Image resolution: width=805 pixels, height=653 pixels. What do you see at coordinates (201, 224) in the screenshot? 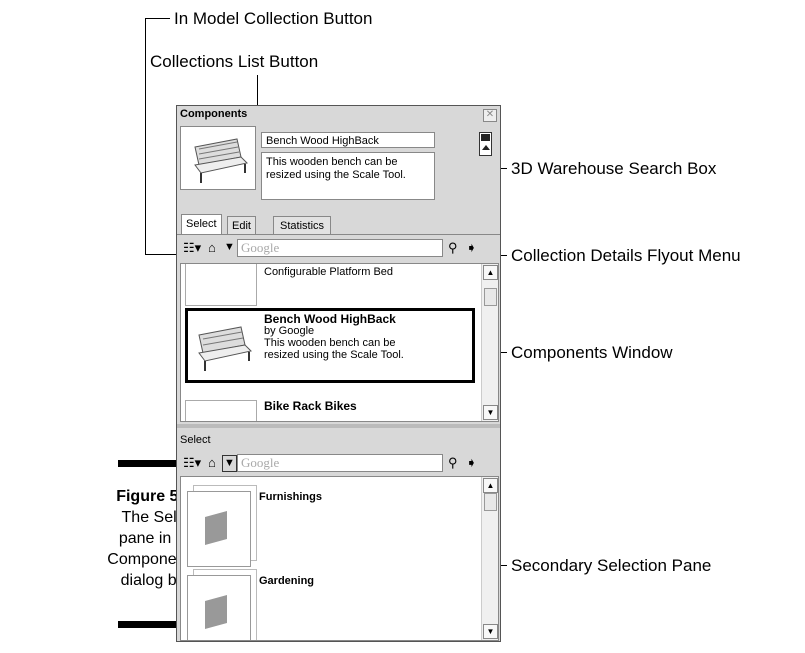
I see `tab-select: Select` at bounding box center [201, 224].